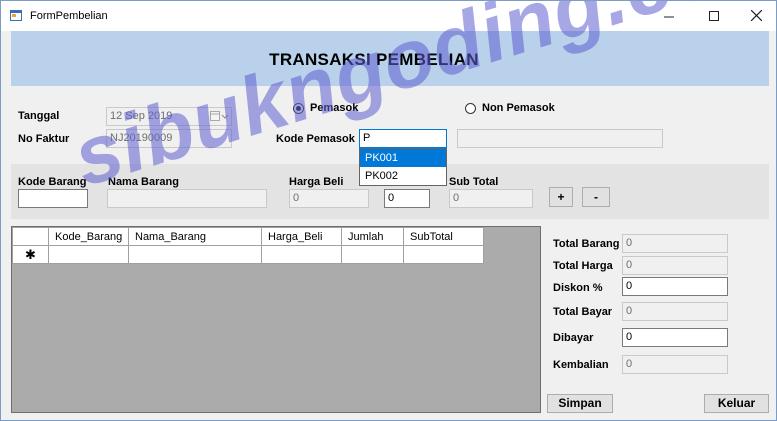 The width and height of the screenshot is (777, 421). I want to click on no-faktur-label: No Faktur, so click(44, 139).